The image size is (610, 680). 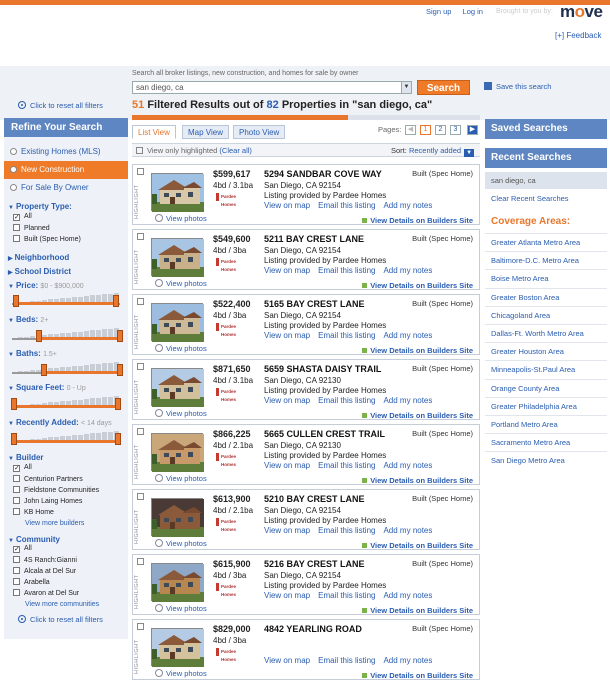 What do you see at coordinates (31, 582) in the screenshot?
I see `community-option: Arabella` at bounding box center [31, 582].